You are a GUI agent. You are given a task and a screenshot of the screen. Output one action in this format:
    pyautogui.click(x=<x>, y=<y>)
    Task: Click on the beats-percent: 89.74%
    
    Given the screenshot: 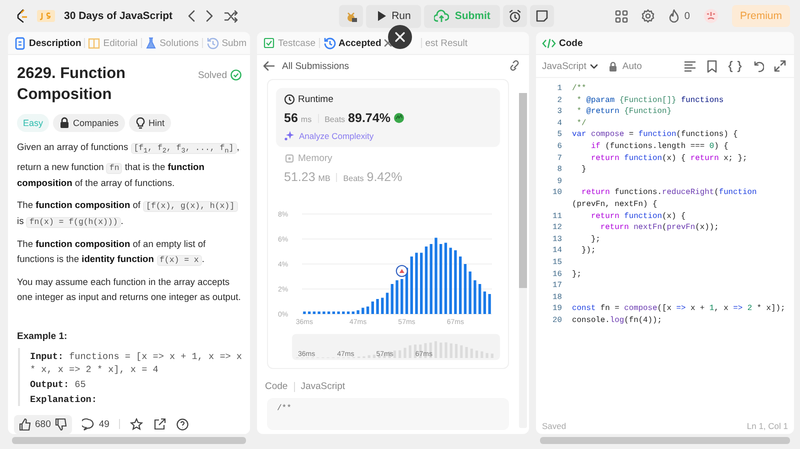 What is the action you would take?
    pyautogui.click(x=369, y=118)
    